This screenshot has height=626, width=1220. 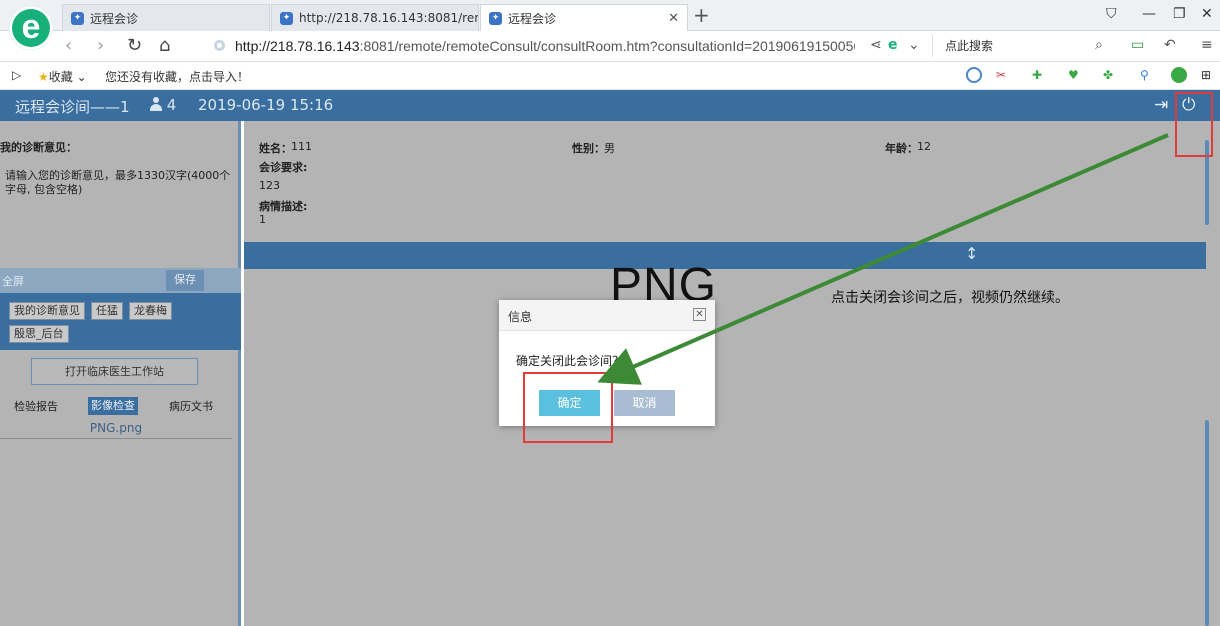 I want to click on dialog-close-icon: ✕, so click(x=699, y=314).